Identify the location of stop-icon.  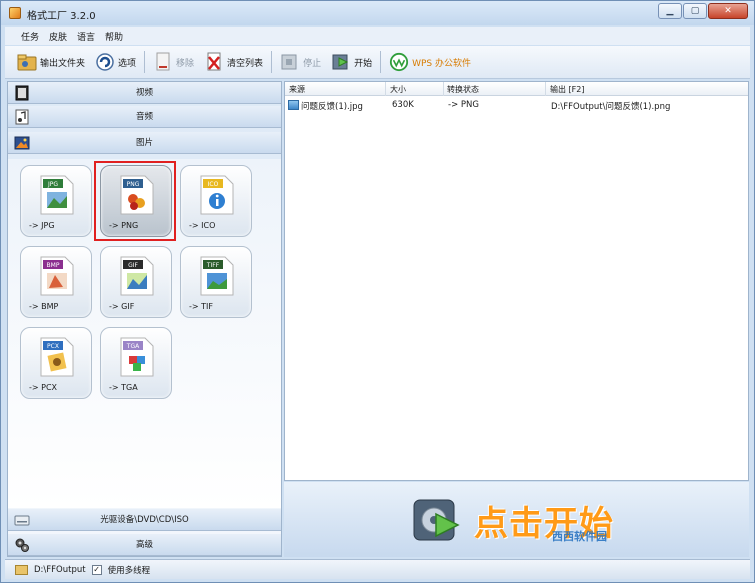
(290, 62).